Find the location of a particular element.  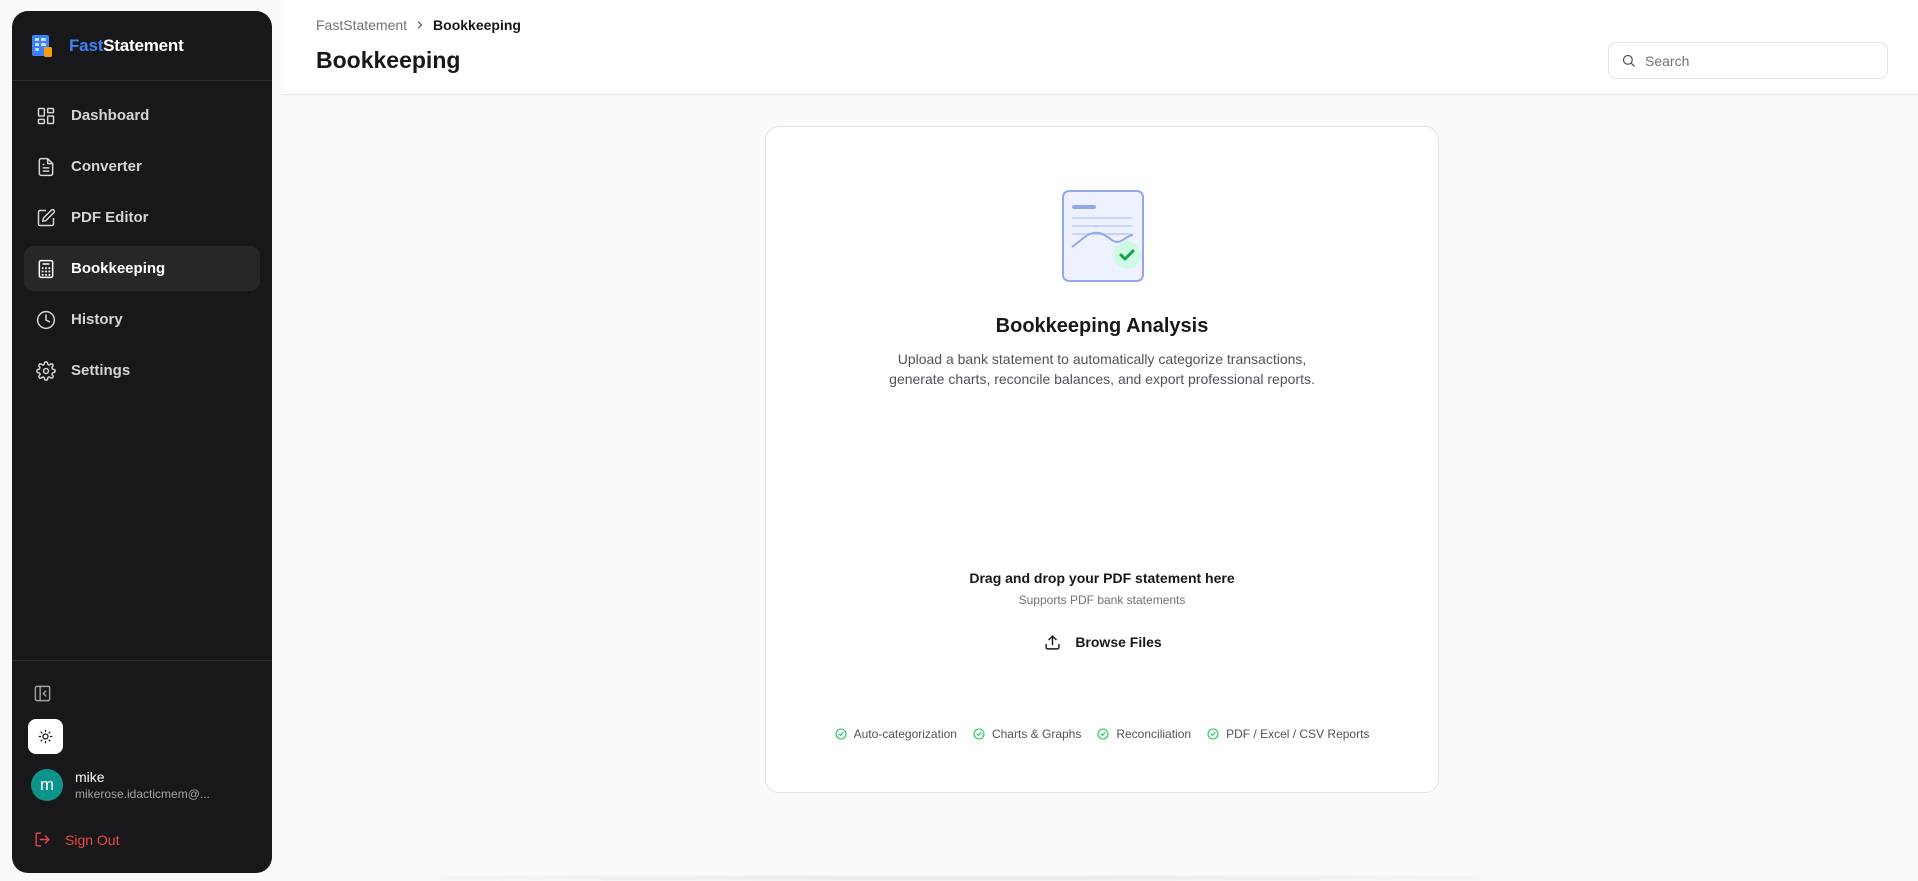

page-title: Bookkeeping is located at coordinates (388, 60).